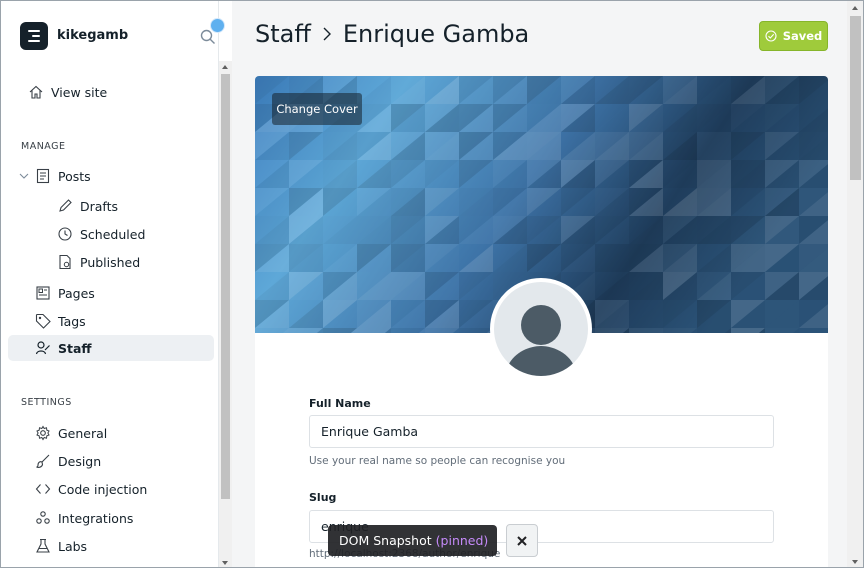 Image resolution: width=864 pixels, height=568 pixels. I want to click on sidebar-item-design: Design, so click(111, 461).